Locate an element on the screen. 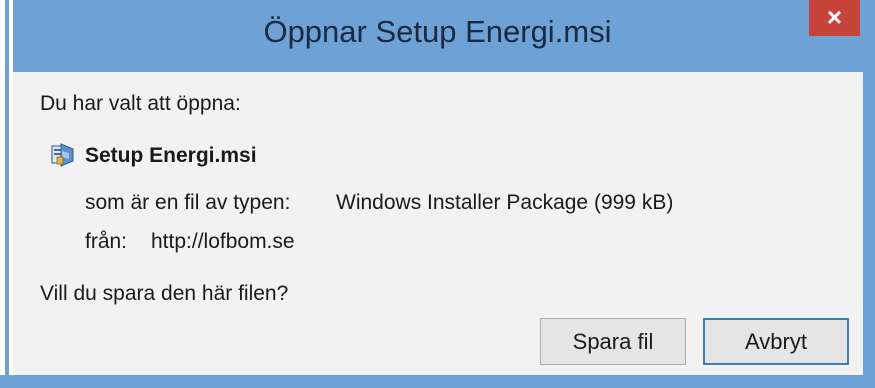 Image resolution: width=875 pixels, height=388 pixels. close-button: × is located at coordinates (834, 18).